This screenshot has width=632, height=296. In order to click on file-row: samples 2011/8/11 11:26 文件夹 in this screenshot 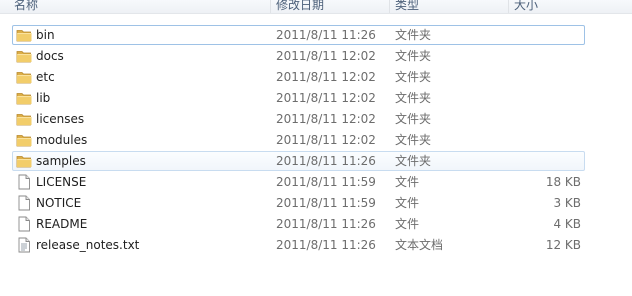, I will do `click(298, 161)`.